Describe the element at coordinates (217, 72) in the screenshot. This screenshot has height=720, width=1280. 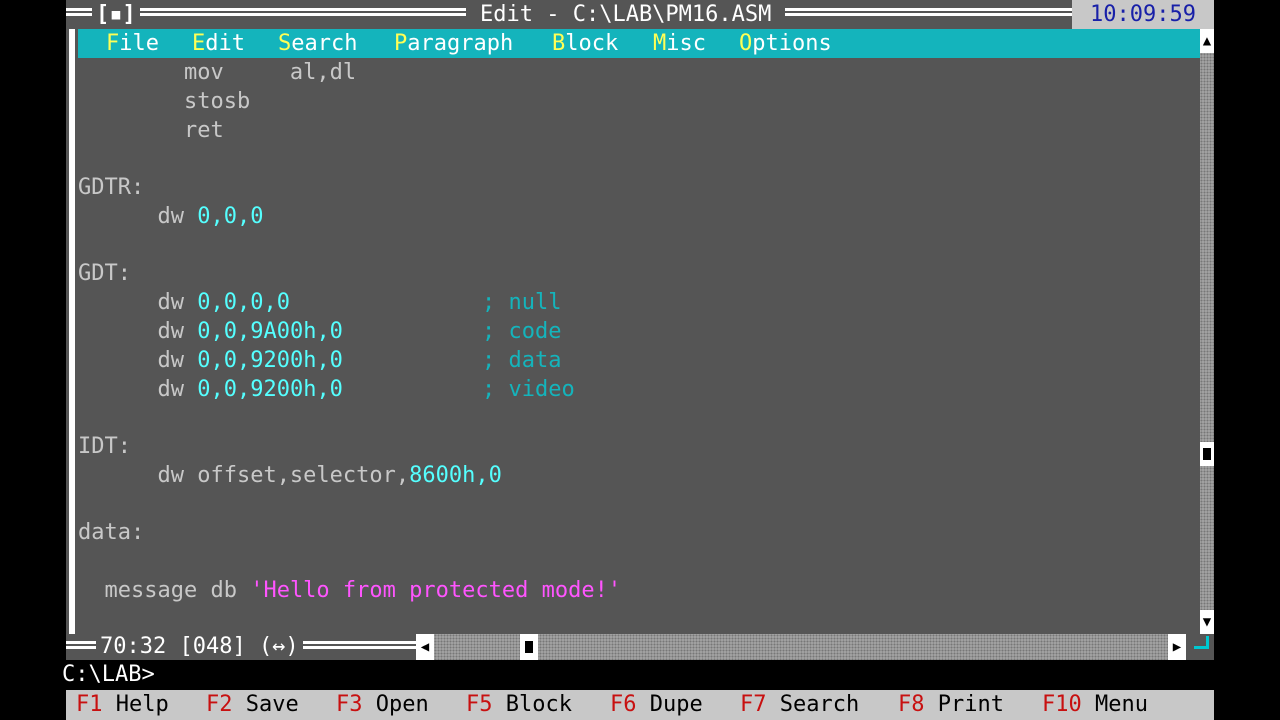
I see `code-line: mov al,dl` at that location.